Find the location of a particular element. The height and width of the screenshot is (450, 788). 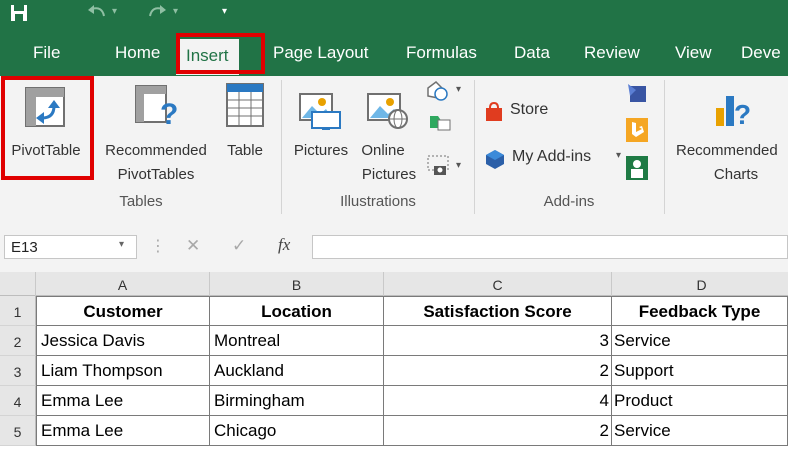

table-icon is located at coordinates (245, 105).